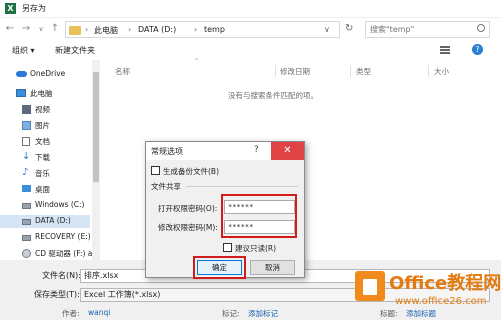  What do you see at coordinates (42, 189) in the screenshot?
I see `sidebar-item-label: 桌面` at bounding box center [42, 189].